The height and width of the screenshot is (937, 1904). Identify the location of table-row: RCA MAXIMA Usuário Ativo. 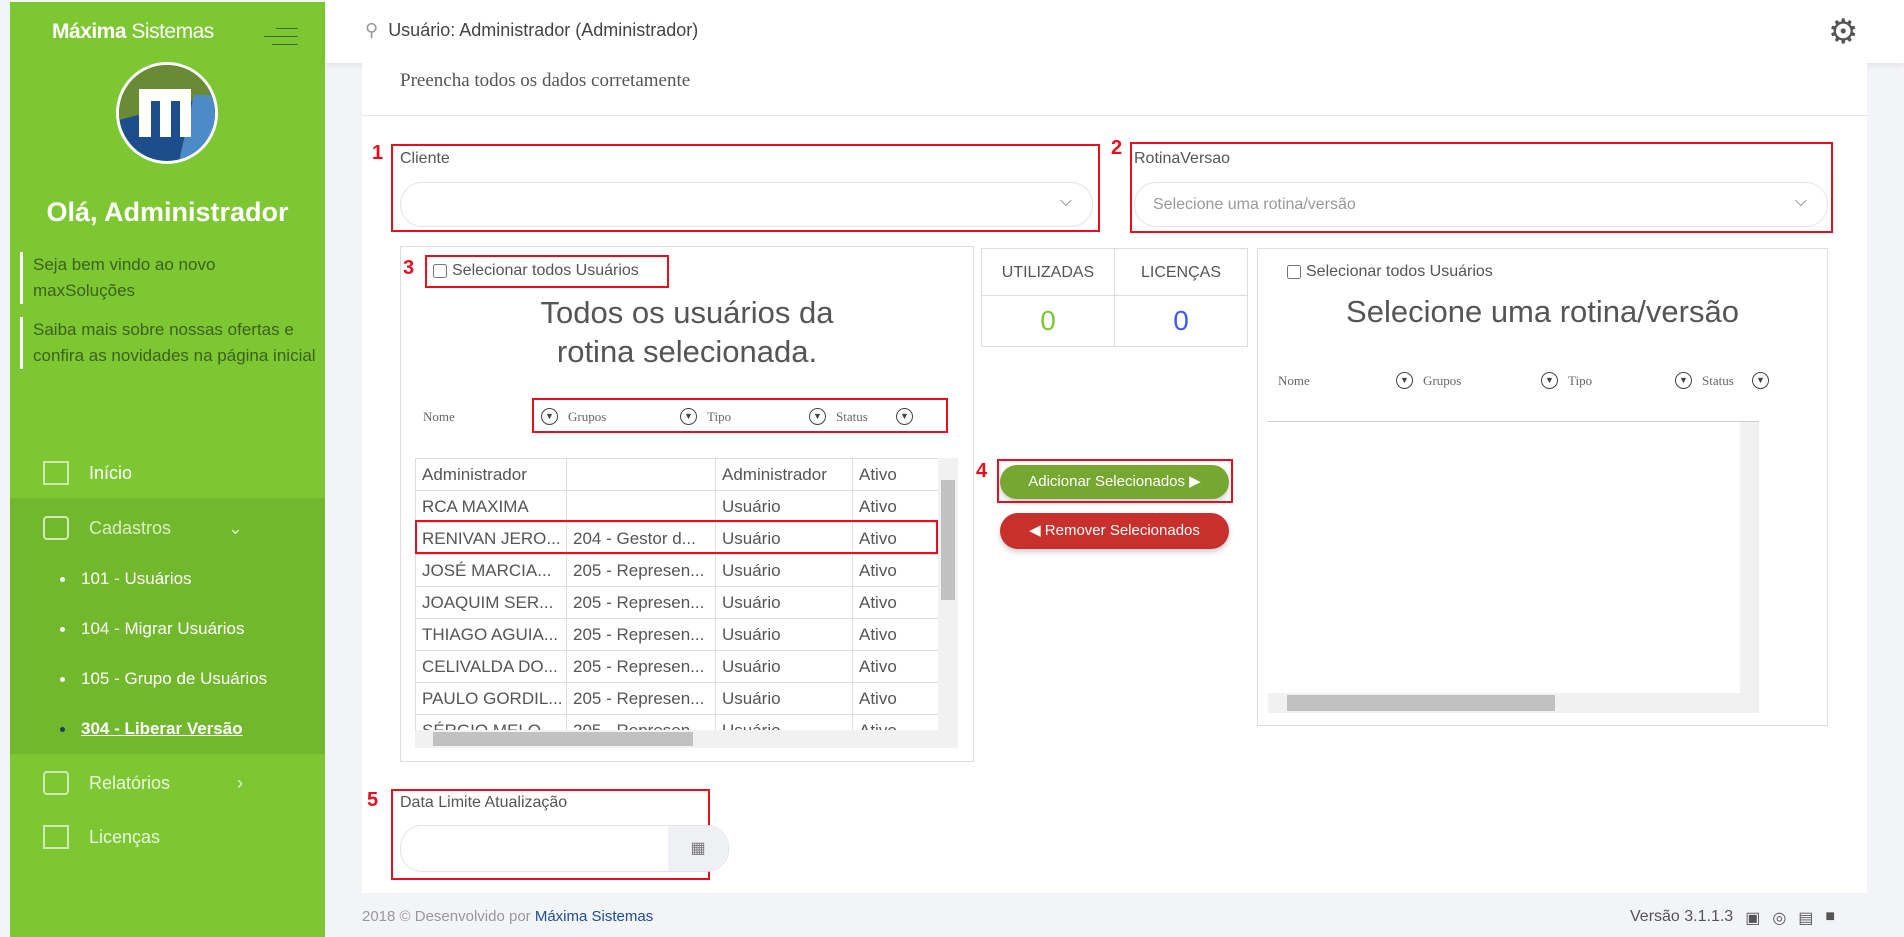
(676, 506).